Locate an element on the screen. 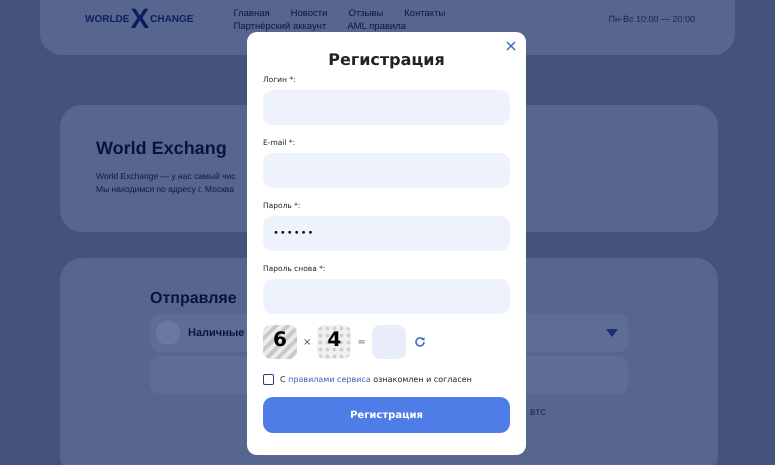 The height and width of the screenshot is (465, 775). about-text: World Exchange — у нас самый чис is located at coordinates (166, 176).